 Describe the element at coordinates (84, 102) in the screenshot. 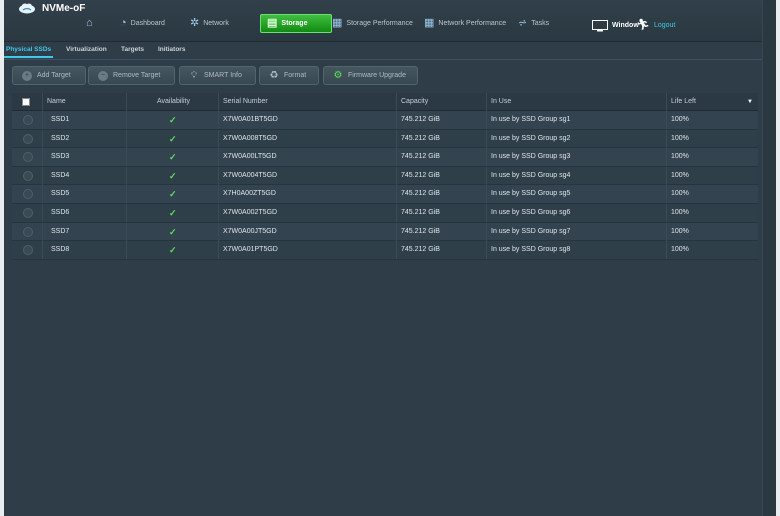

I see `col-name: Name` at that location.